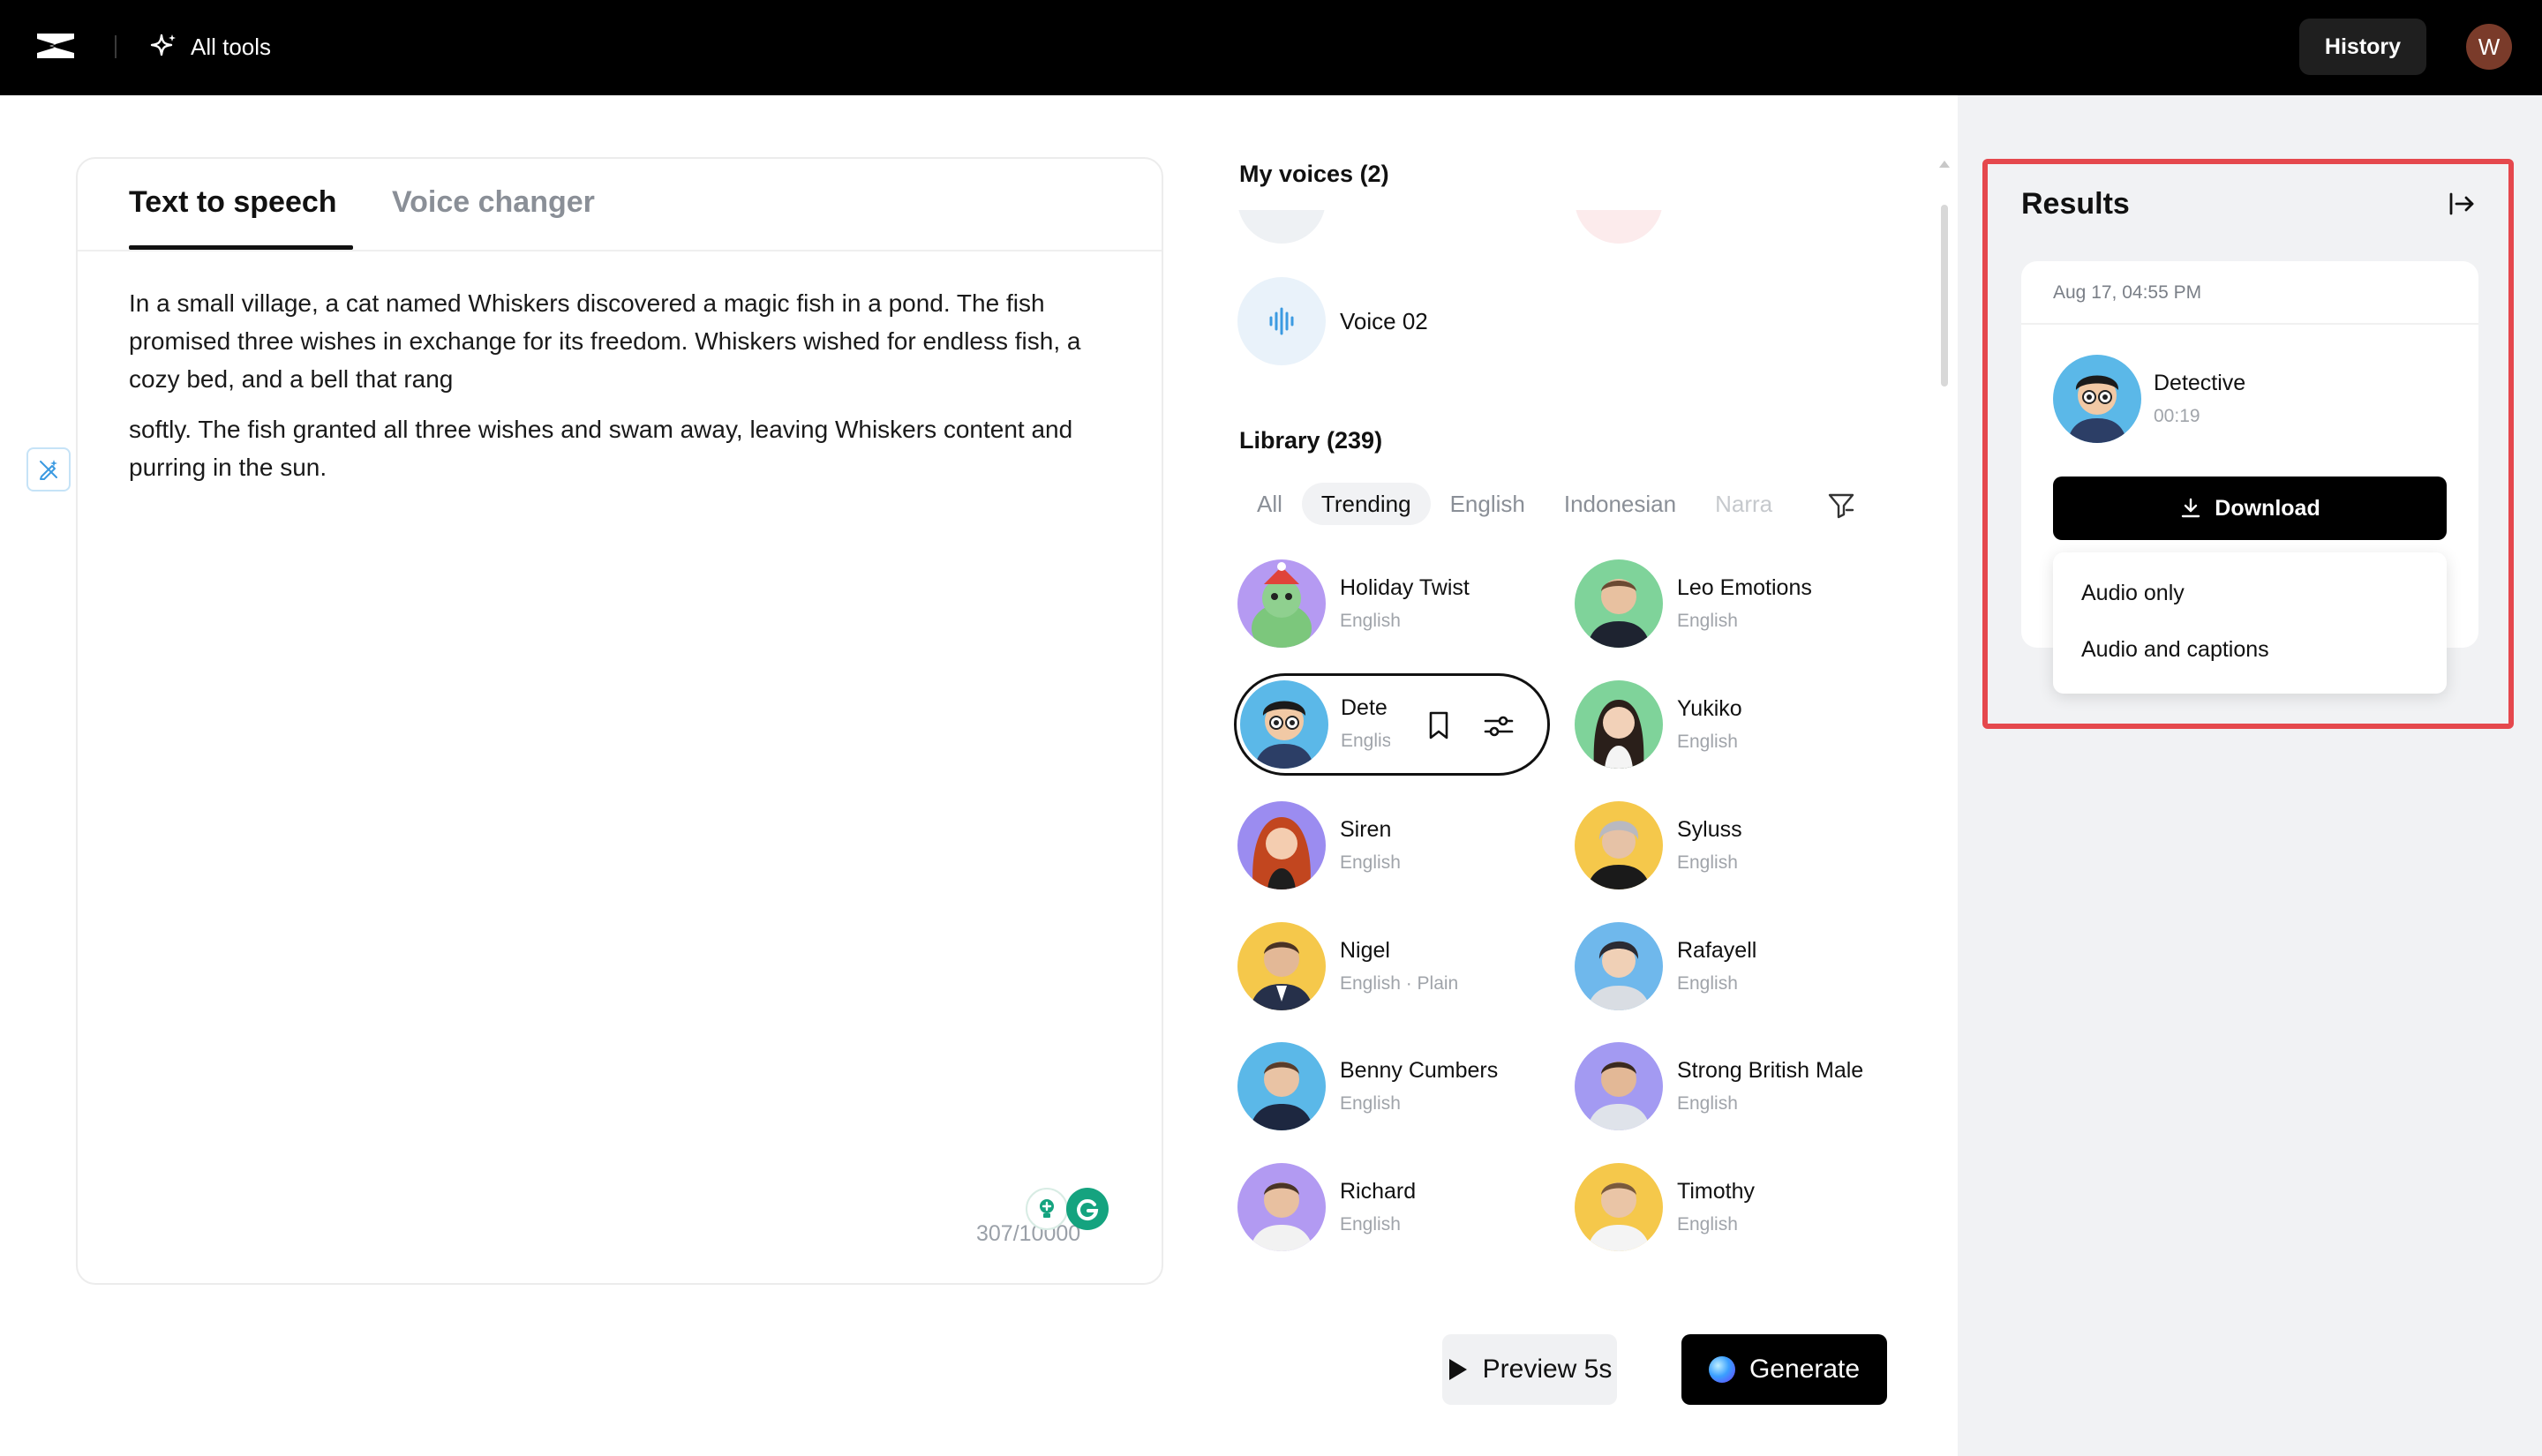  Describe the element at coordinates (1366, 504) in the screenshot. I see `filter-chip-trending: Trending` at that location.